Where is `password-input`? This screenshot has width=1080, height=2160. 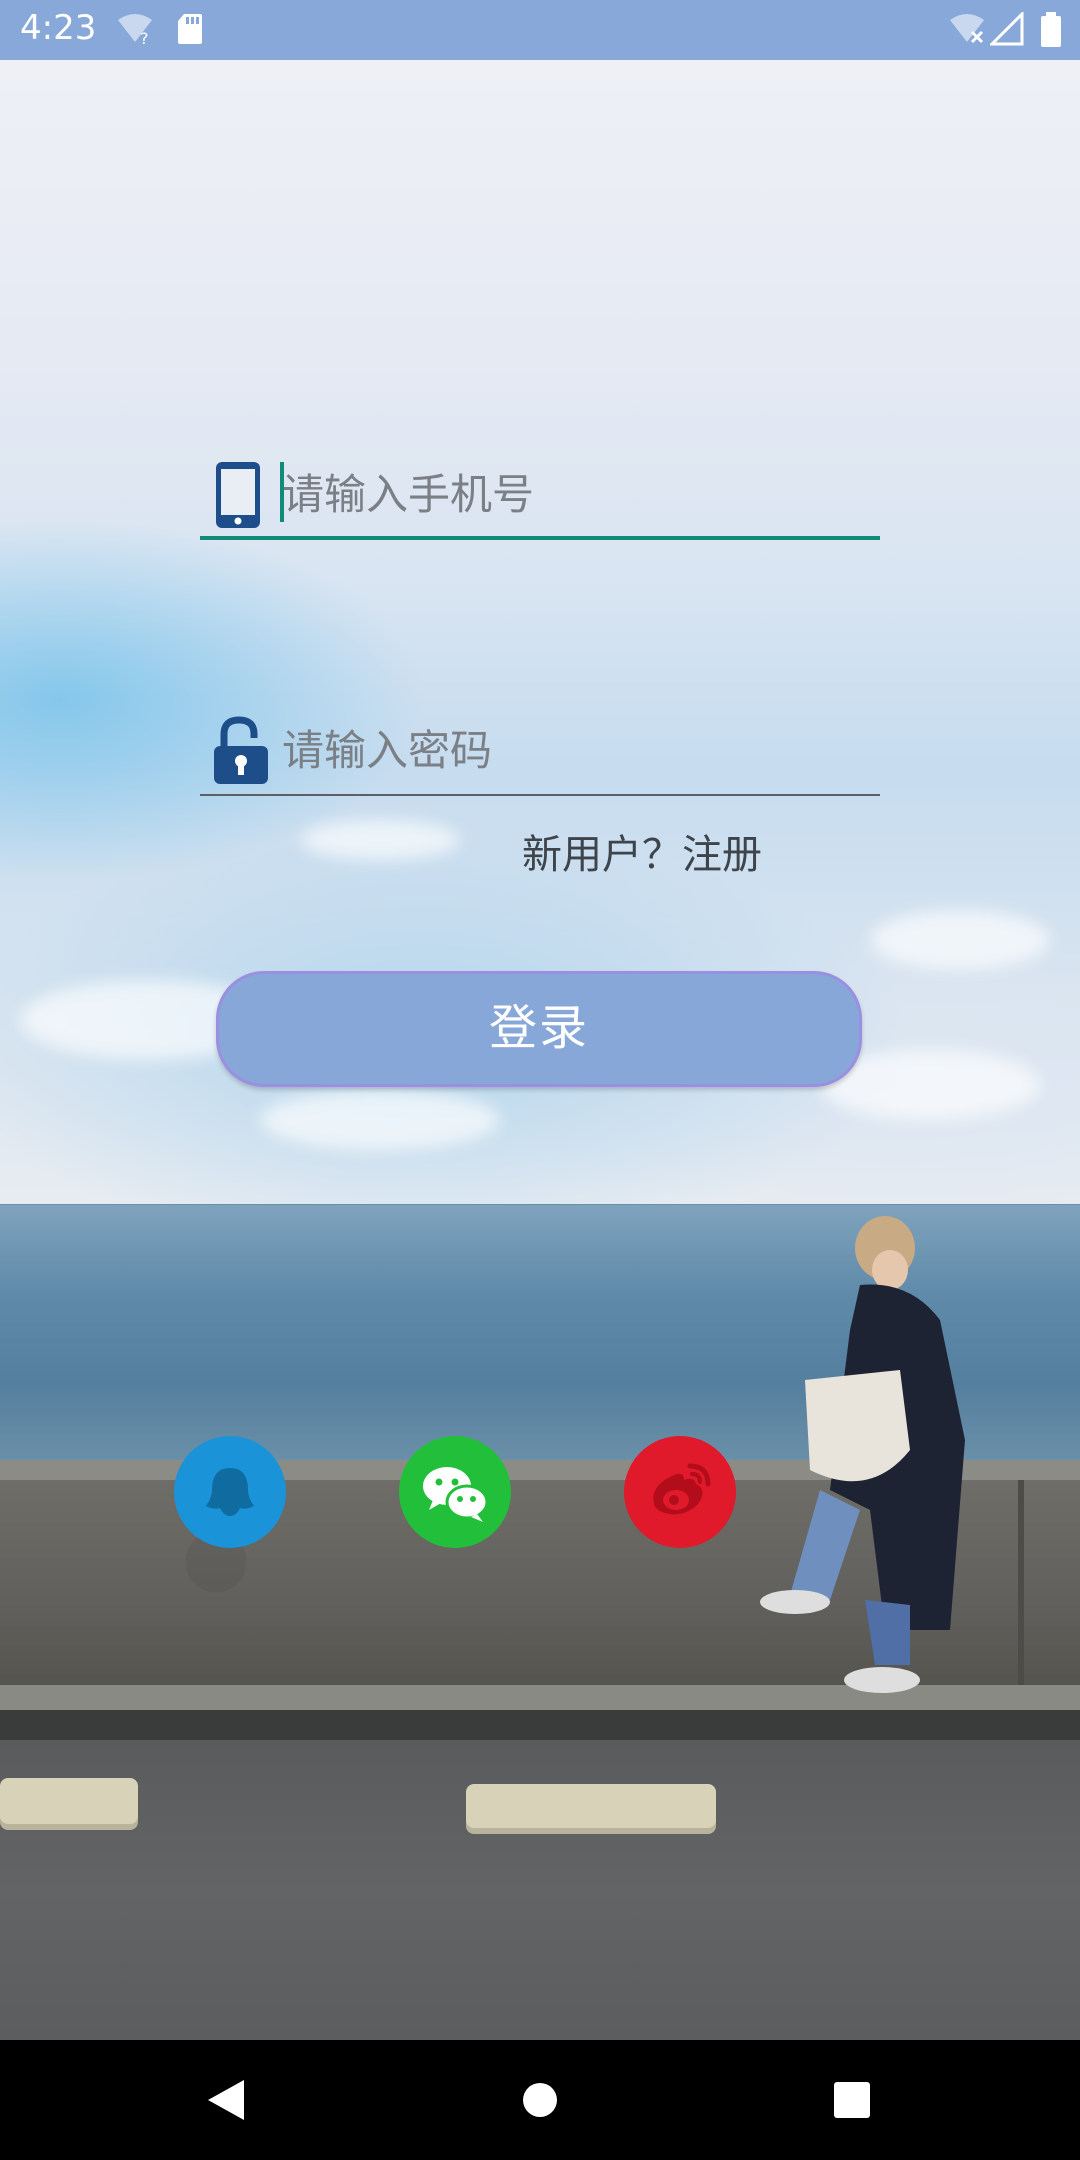 password-input is located at coordinates (572, 750).